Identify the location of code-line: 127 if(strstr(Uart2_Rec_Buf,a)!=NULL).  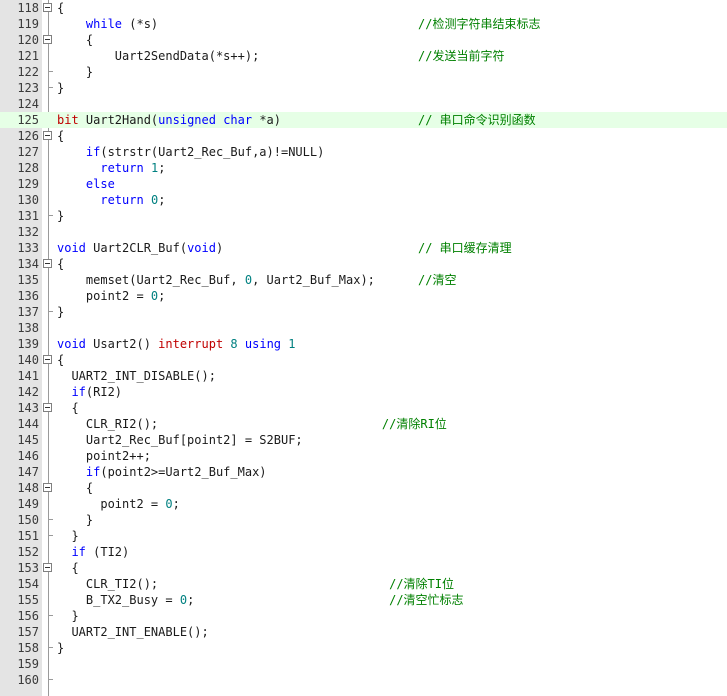
(363, 152).